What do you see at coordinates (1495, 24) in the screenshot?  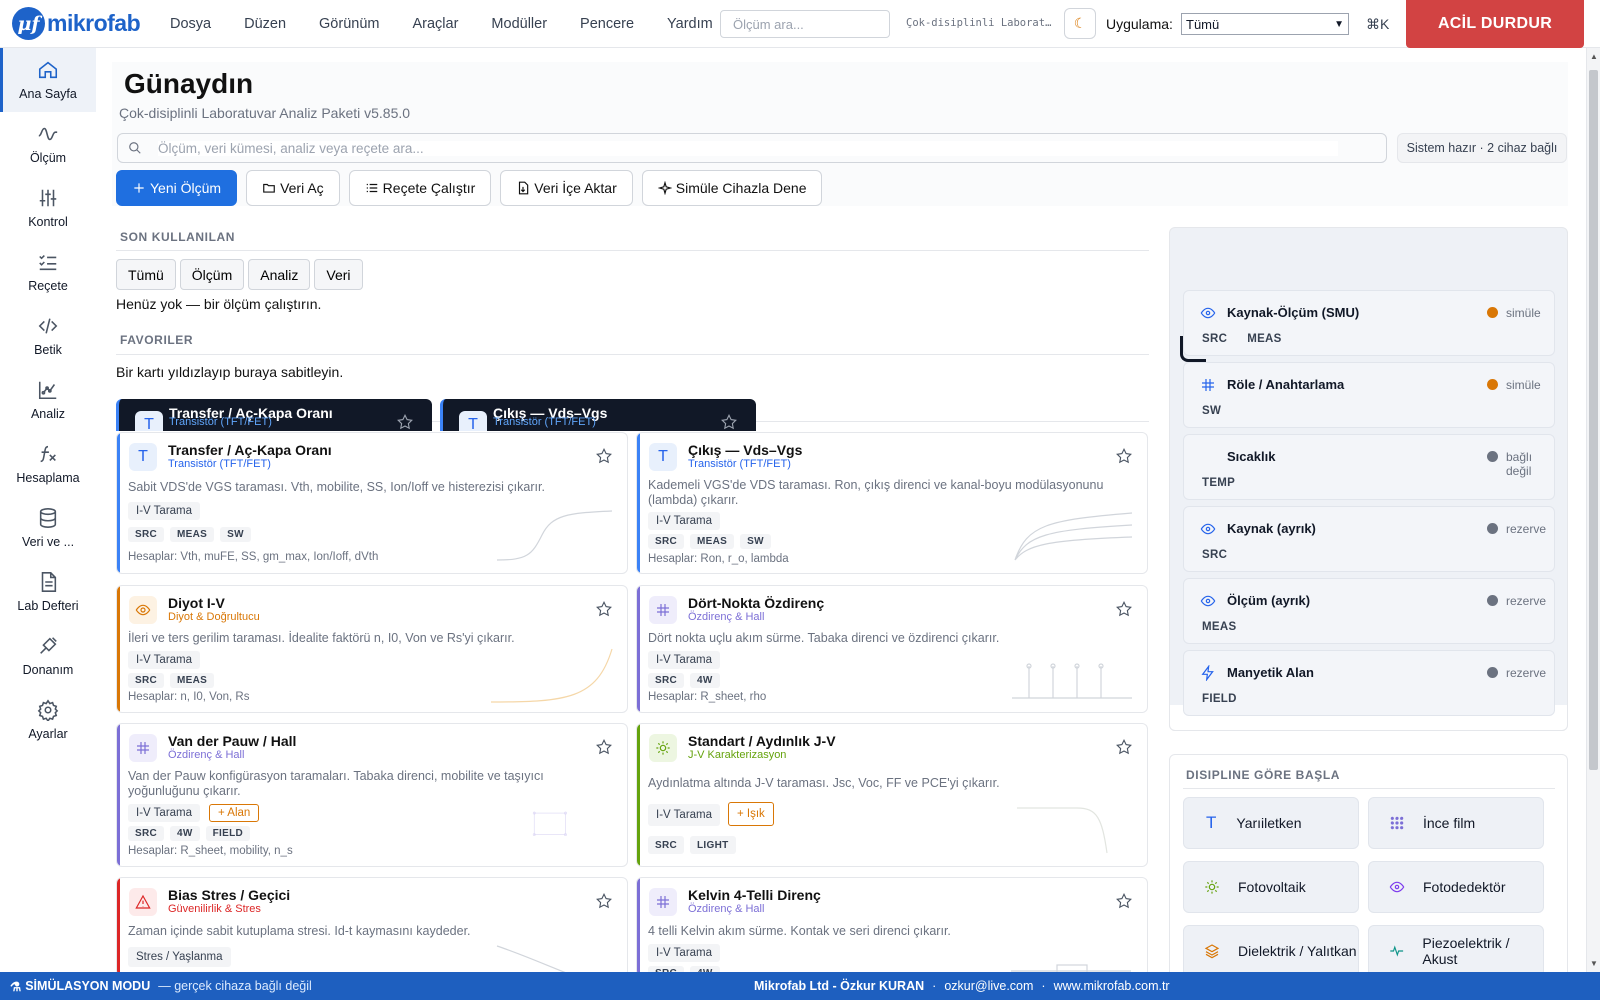 I see `emergency-stop-button: ACİL DURDUR` at bounding box center [1495, 24].